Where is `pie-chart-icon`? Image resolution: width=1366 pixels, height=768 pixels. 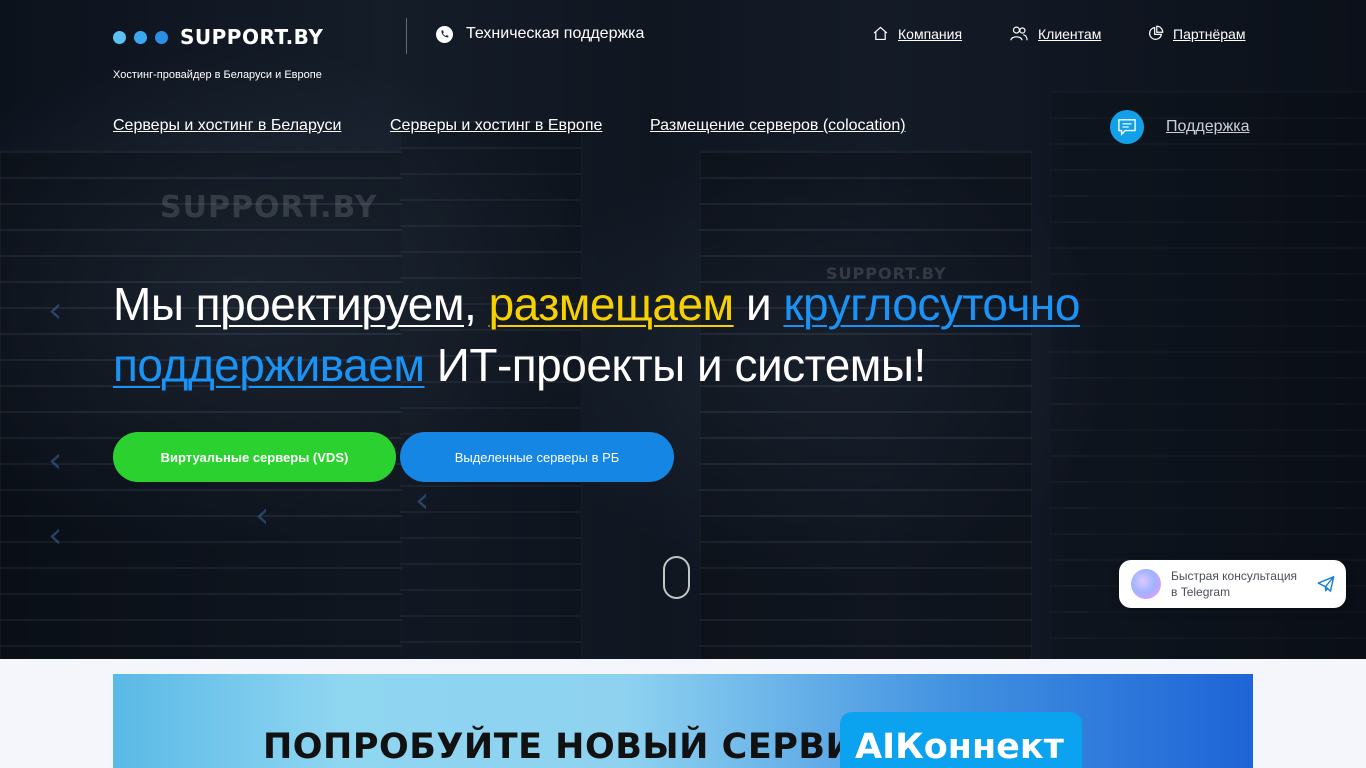
pie-chart-icon is located at coordinates (1156, 32).